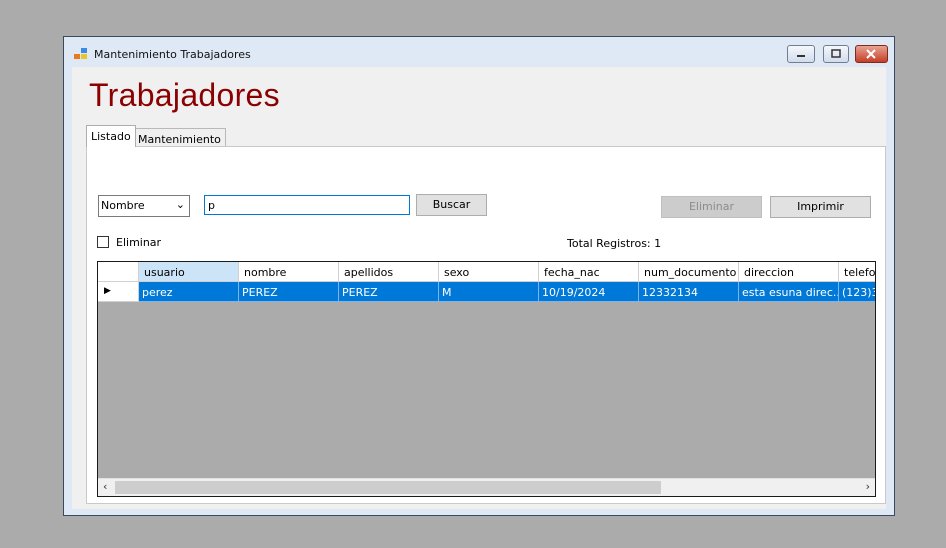 The width and height of the screenshot is (946, 548). What do you see at coordinates (489, 292) in the screenshot?
I see `table-cell: M` at bounding box center [489, 292].